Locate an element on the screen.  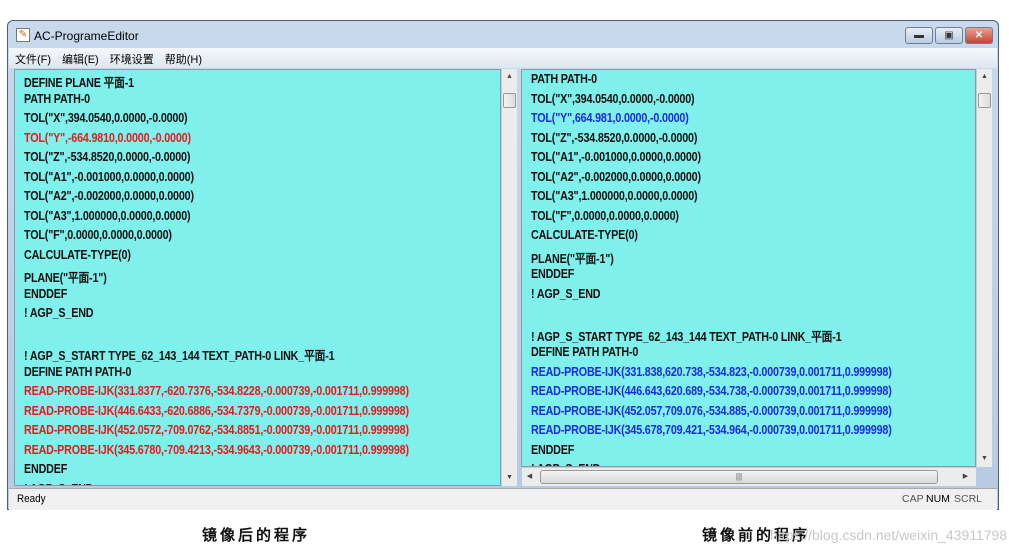
menu-bar: 文件(F) 编辑(E) 环境设置 帮助(H) is located at coordinates (503, 58).